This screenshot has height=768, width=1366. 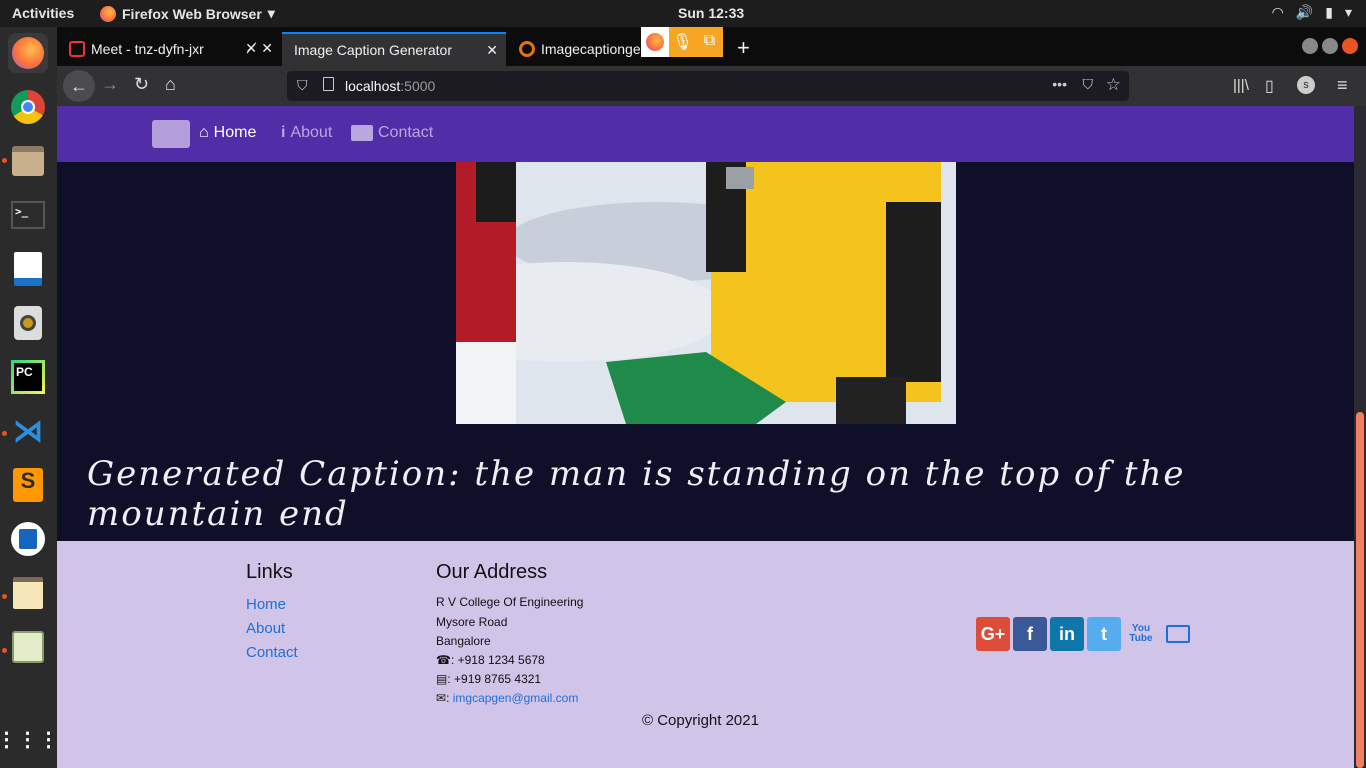 I want to click on tab-imagecaptionge: Imagecaptionge, so click(x=577, y=49).